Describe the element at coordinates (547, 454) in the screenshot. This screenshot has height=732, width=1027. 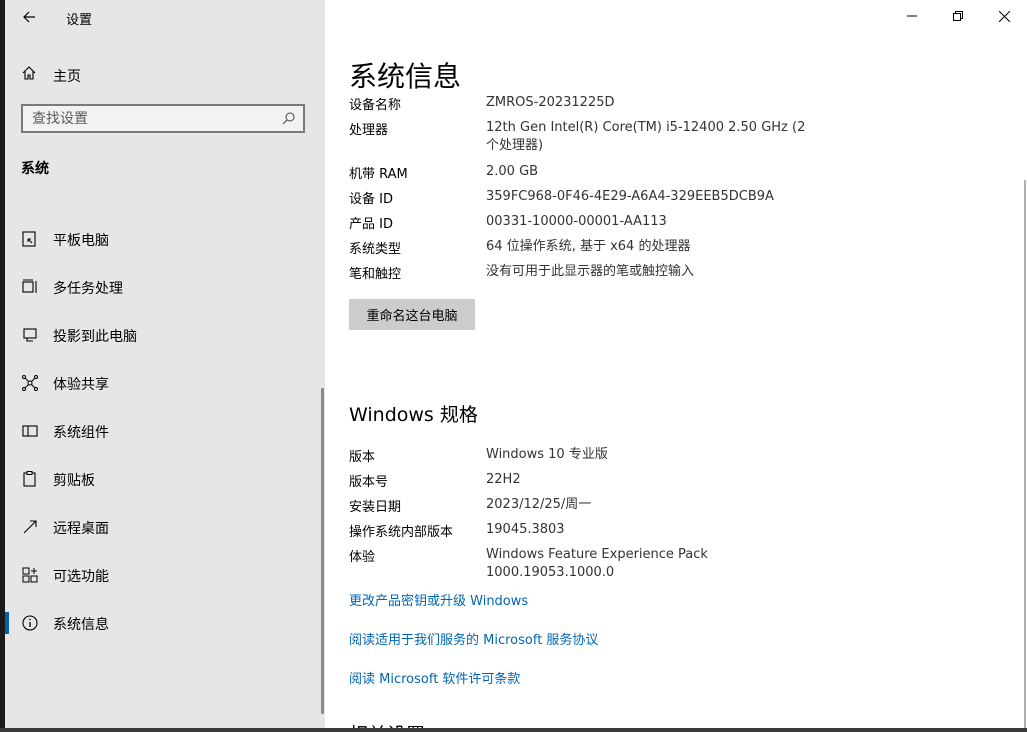
I see `spec-value: Windows 10 专业版` at that location.